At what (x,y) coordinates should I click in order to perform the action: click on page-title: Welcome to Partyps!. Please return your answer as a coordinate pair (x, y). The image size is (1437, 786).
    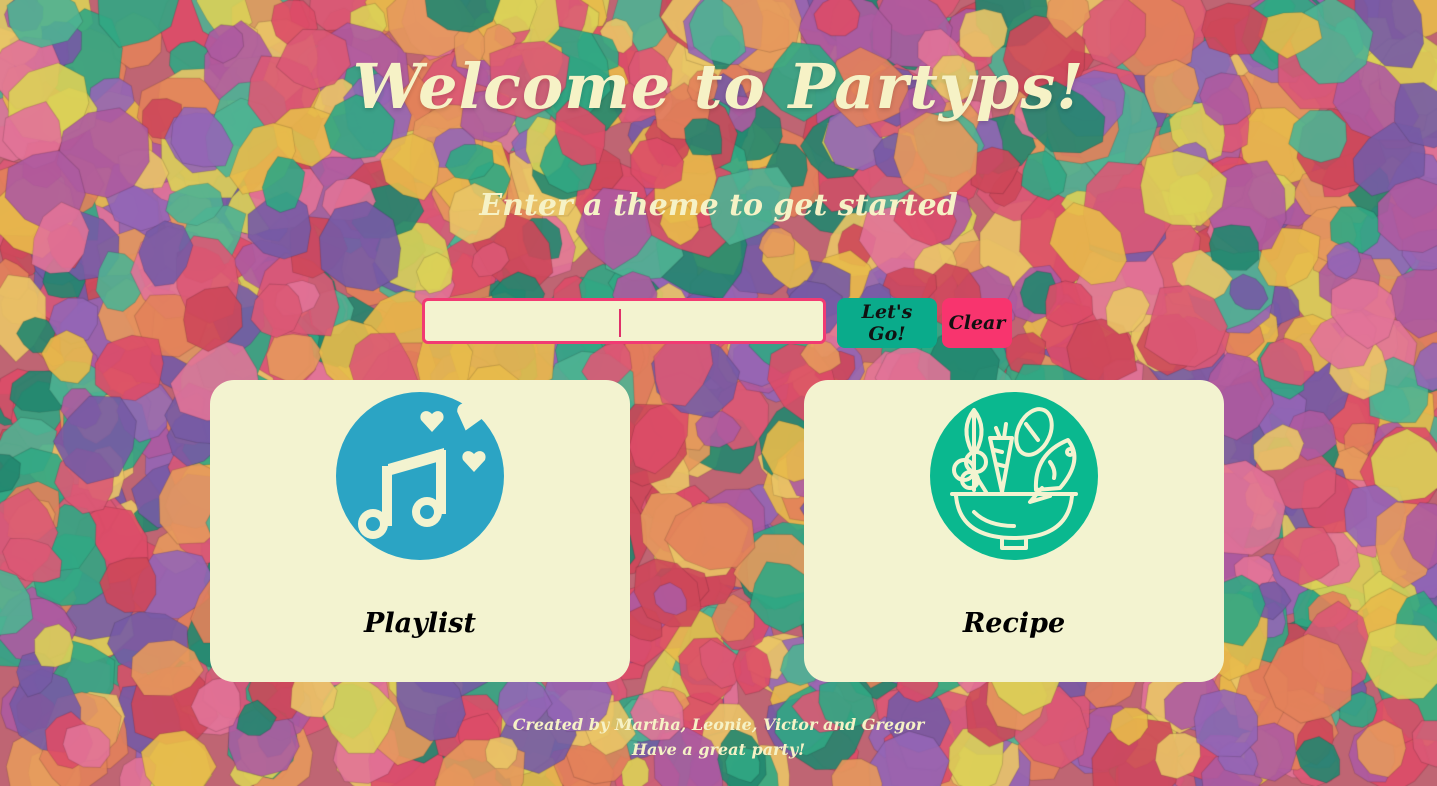
    Looking at the image, I should click on (718, 86).